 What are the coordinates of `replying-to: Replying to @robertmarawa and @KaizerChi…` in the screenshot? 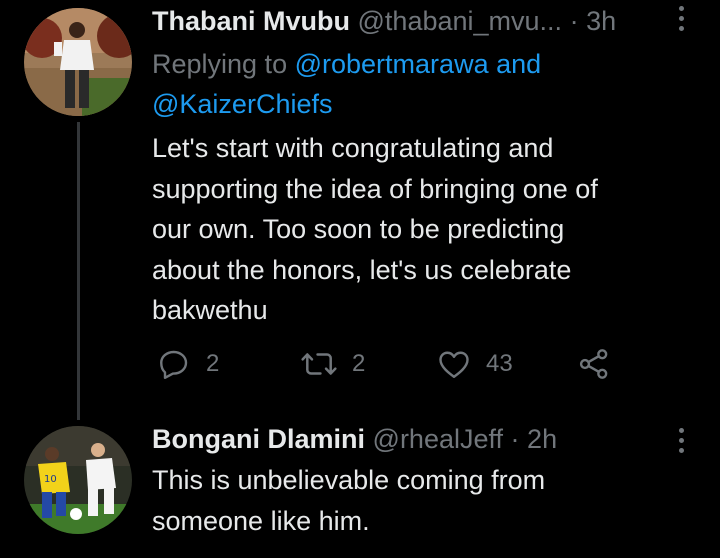 It's located at (412, 84).